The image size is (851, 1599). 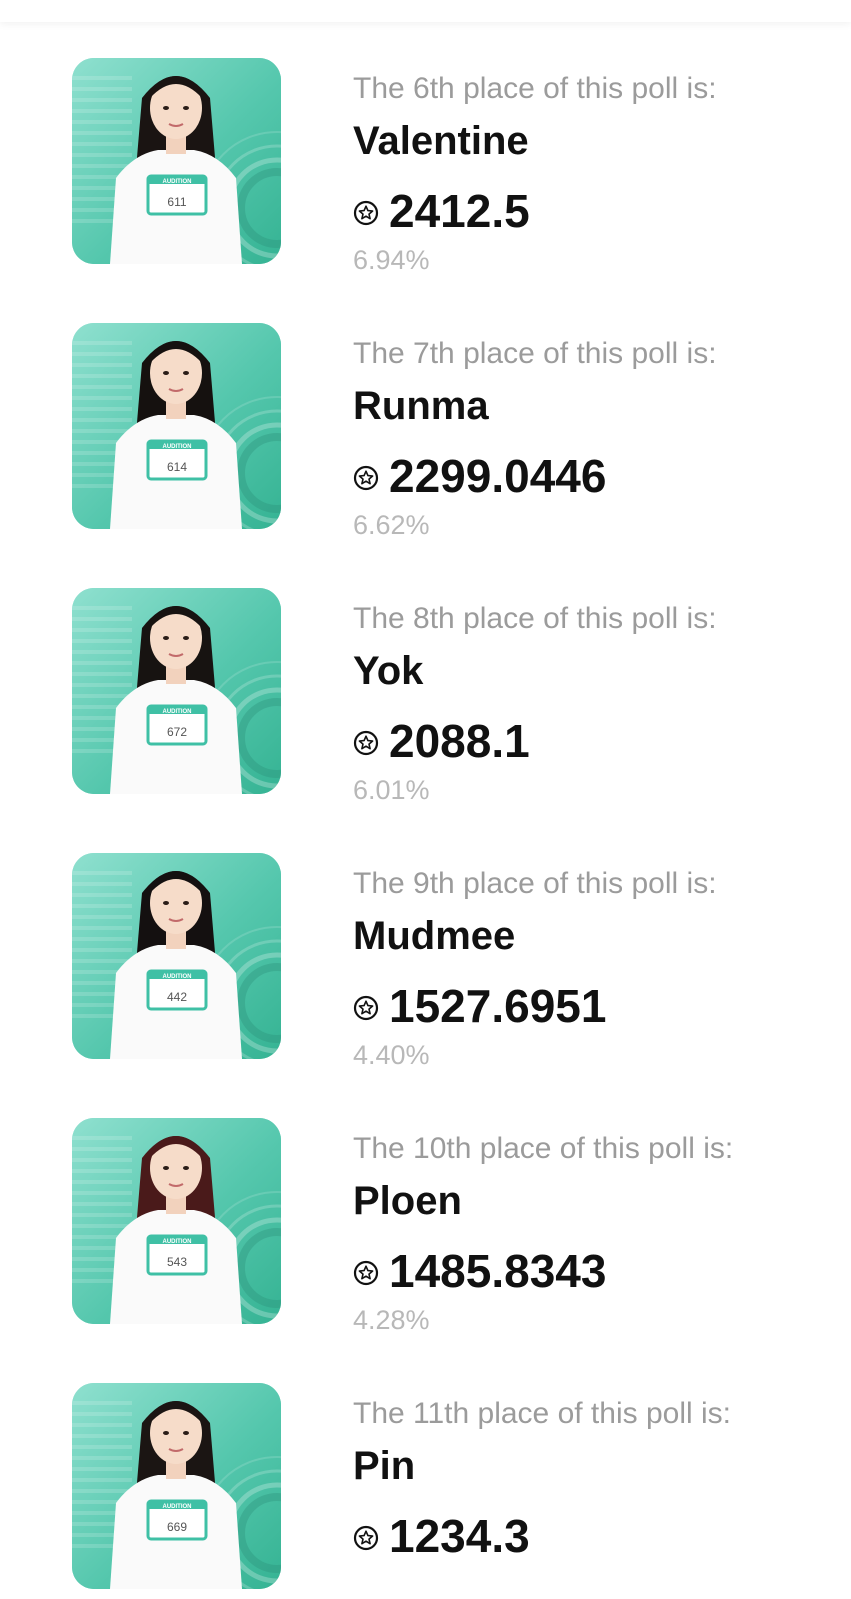 I want to click on svg-text: 611, so click(x=176, y=202).